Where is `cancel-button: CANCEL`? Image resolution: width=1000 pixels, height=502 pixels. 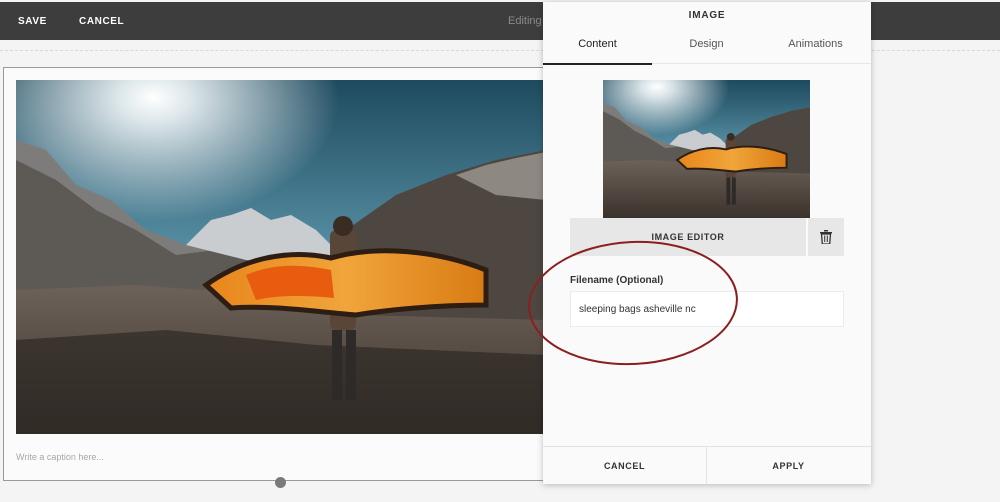 cancel-button: CANCEL is located at coordinates (101, 21).